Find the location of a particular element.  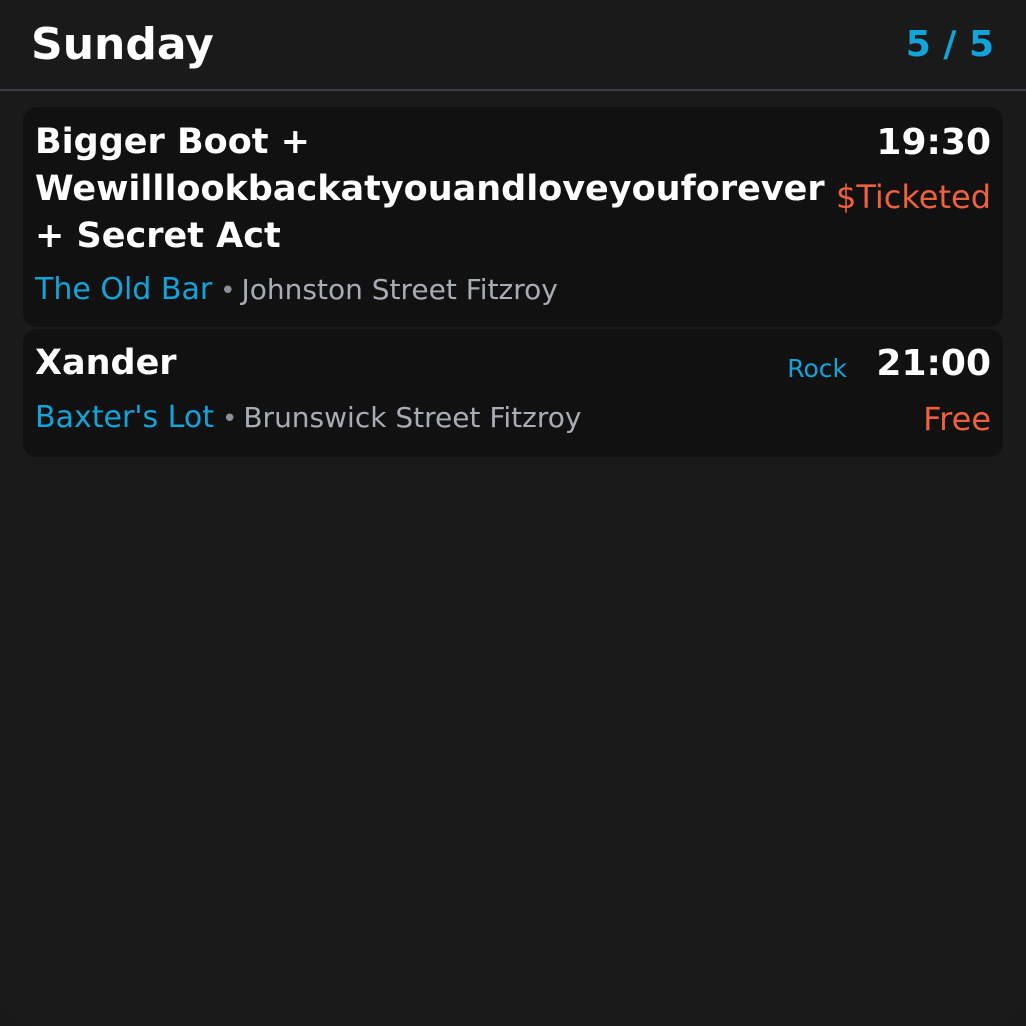

genre-tag: Rock is located at coordinates (817, 368).